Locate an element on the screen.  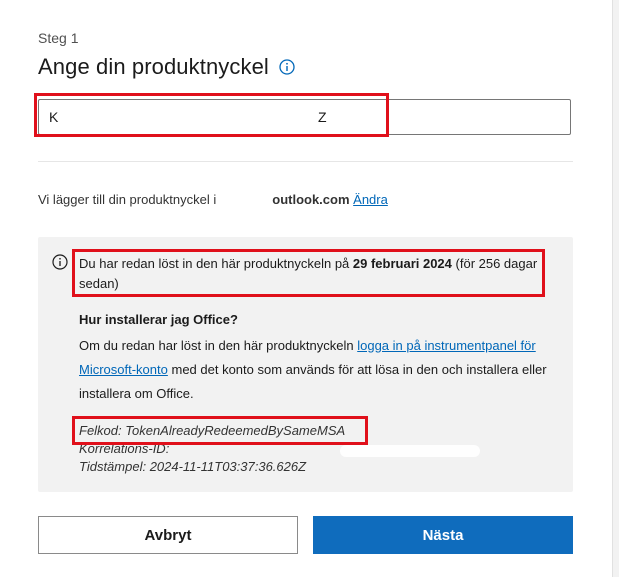
highlight-box-input is located at coordinates (211, 115).